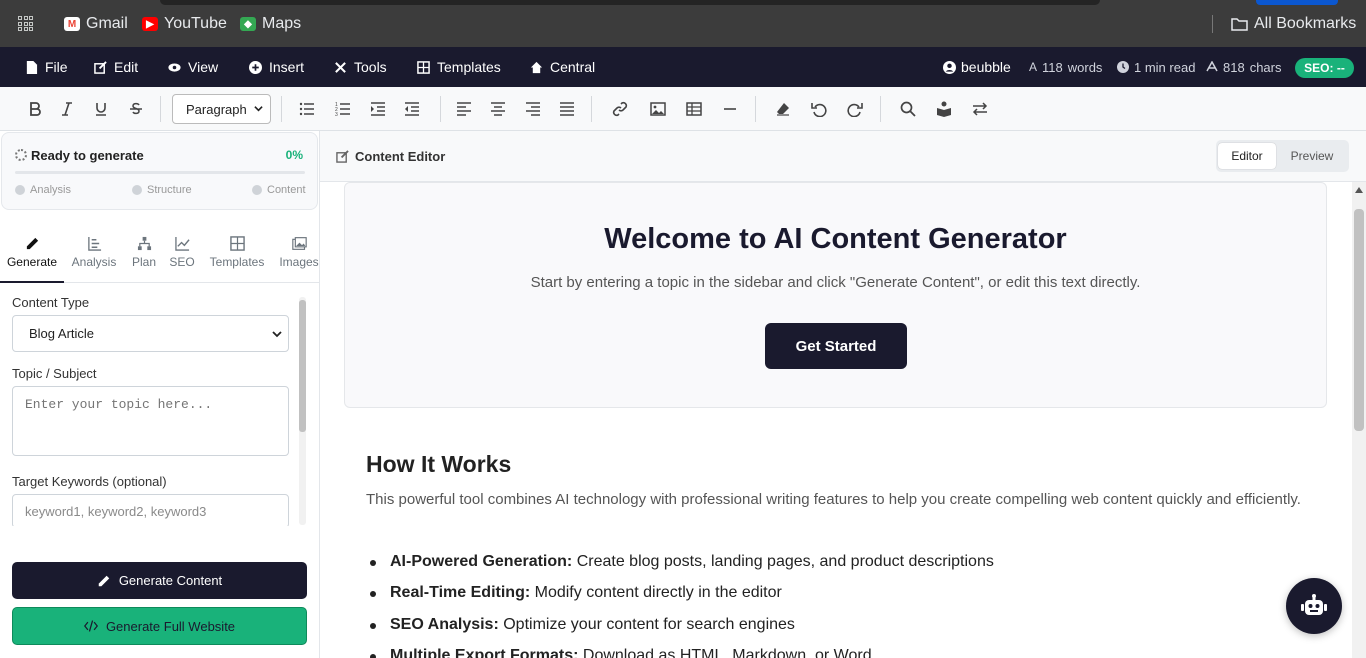 This screenshot has width=1366, height=658. What do you see at coordinates (35, 109) in the screenshot?
I see `bold-button` at bounding box center [35, 109].